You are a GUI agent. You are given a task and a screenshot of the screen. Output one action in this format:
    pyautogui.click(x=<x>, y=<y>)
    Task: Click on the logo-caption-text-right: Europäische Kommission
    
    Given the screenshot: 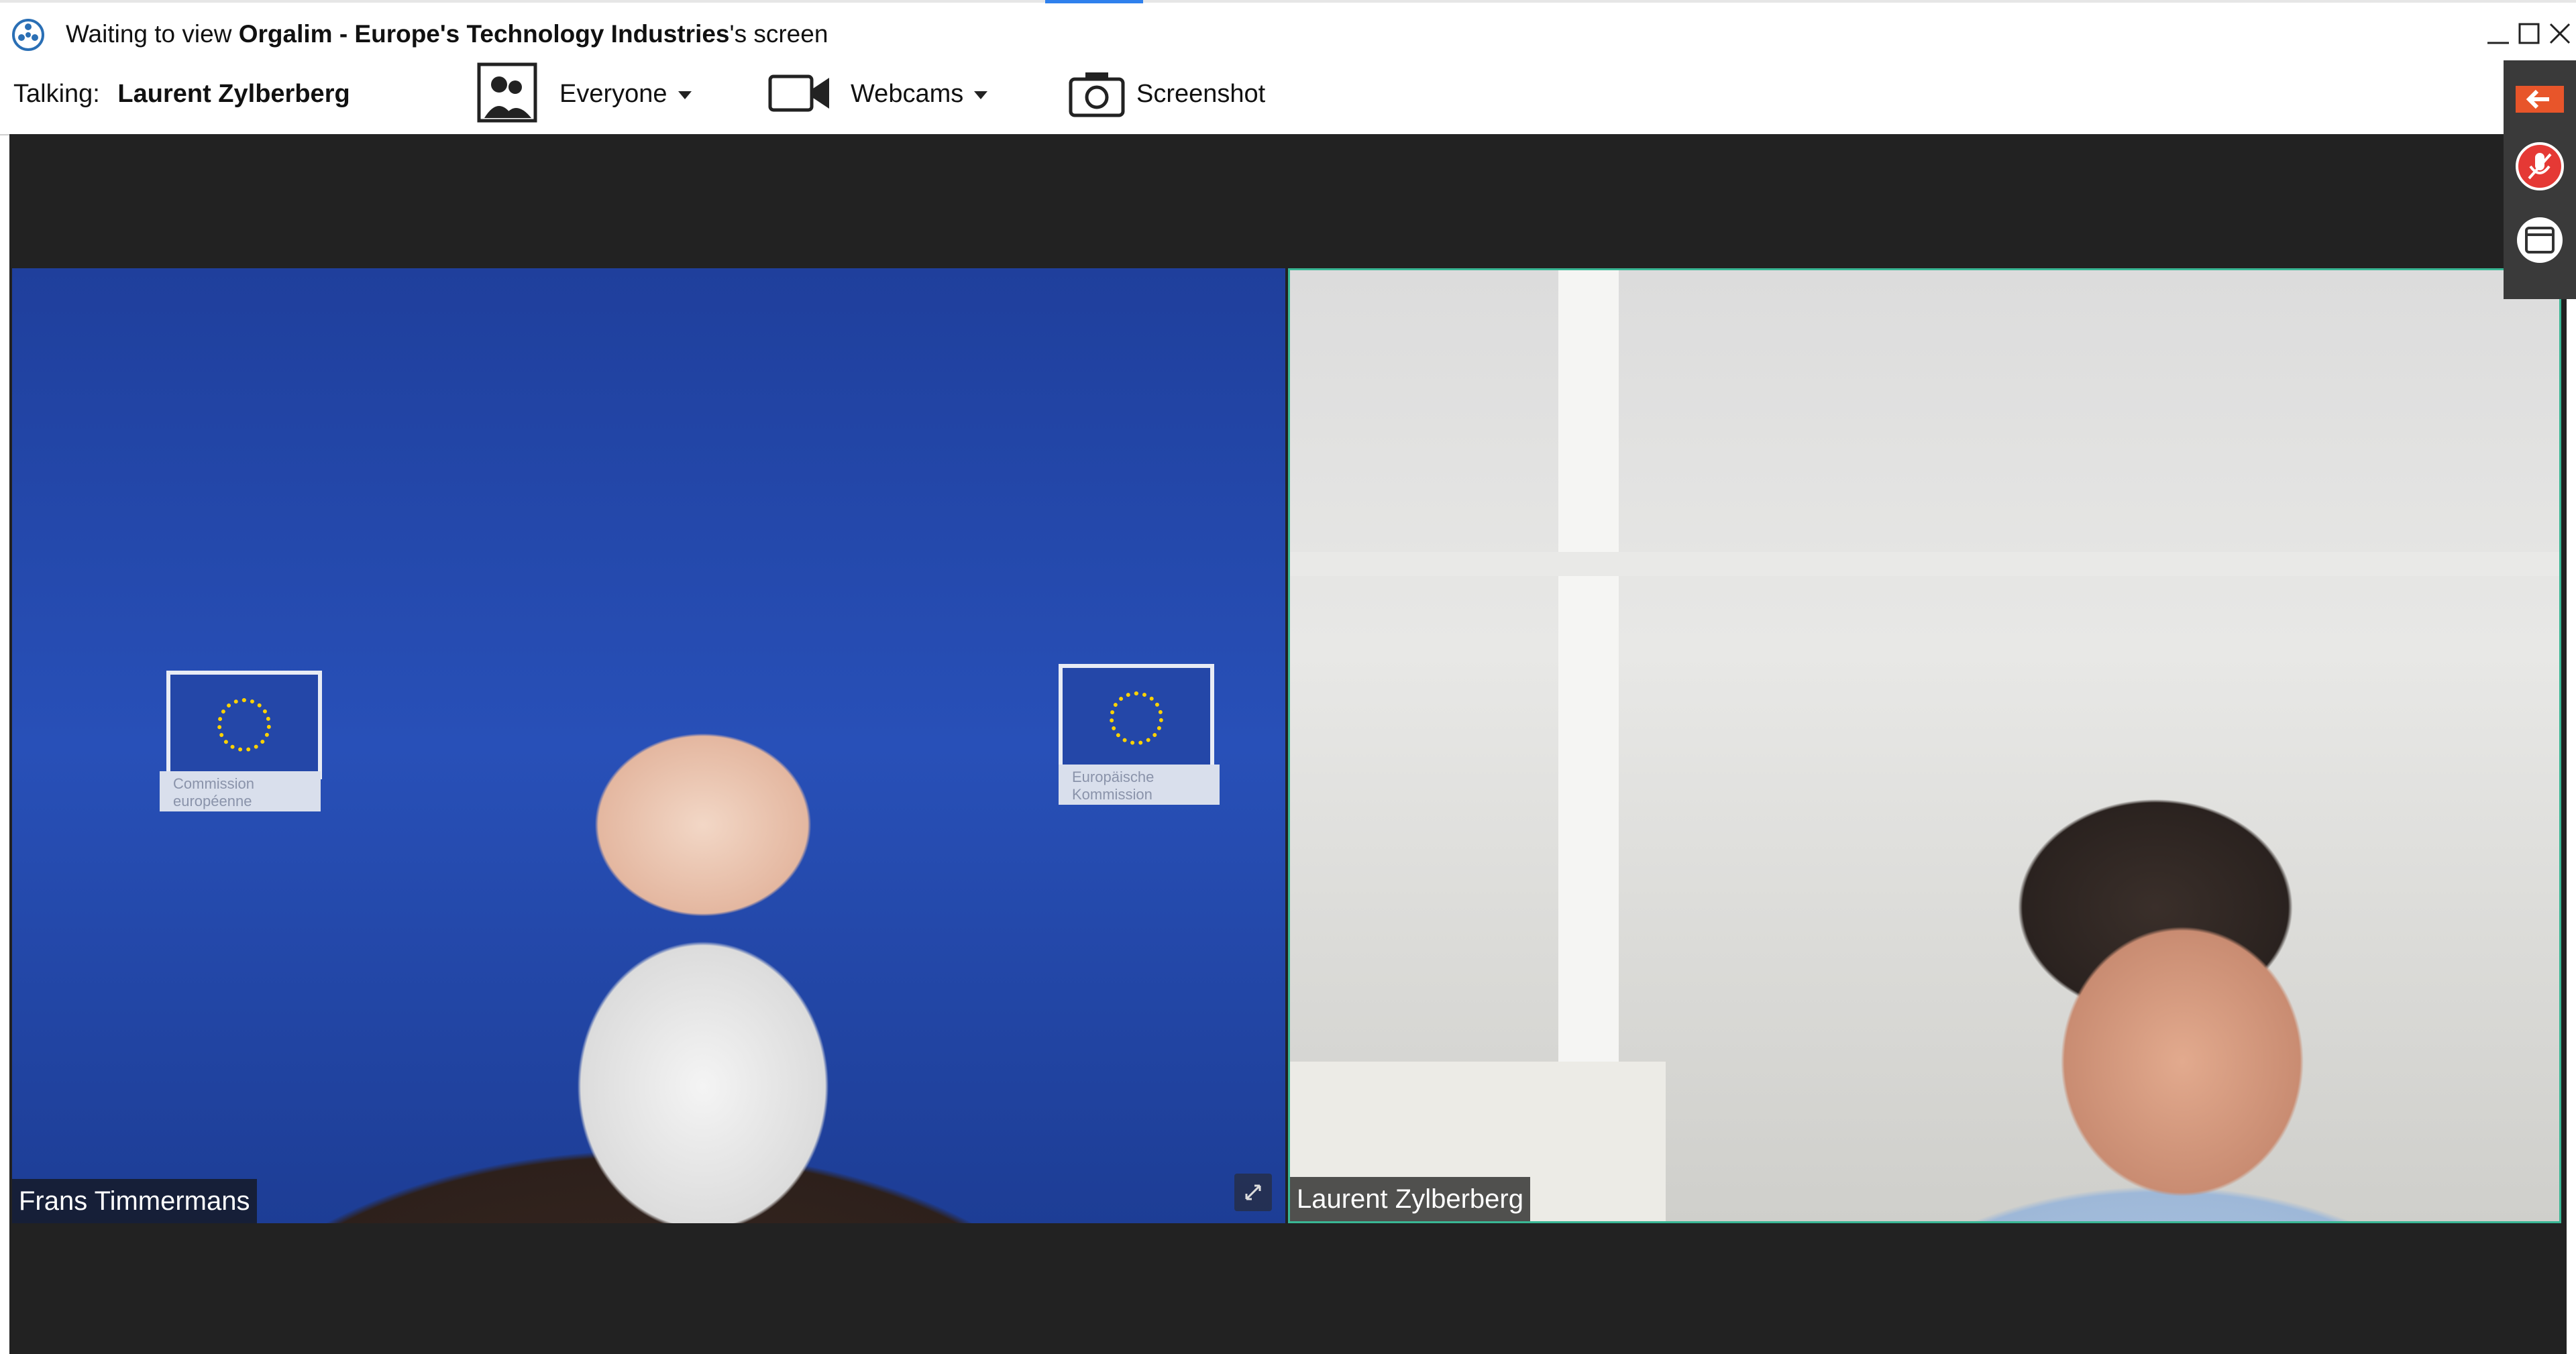 What is the action you would take?
    pyautogui.click(x=1113, y=786)
    